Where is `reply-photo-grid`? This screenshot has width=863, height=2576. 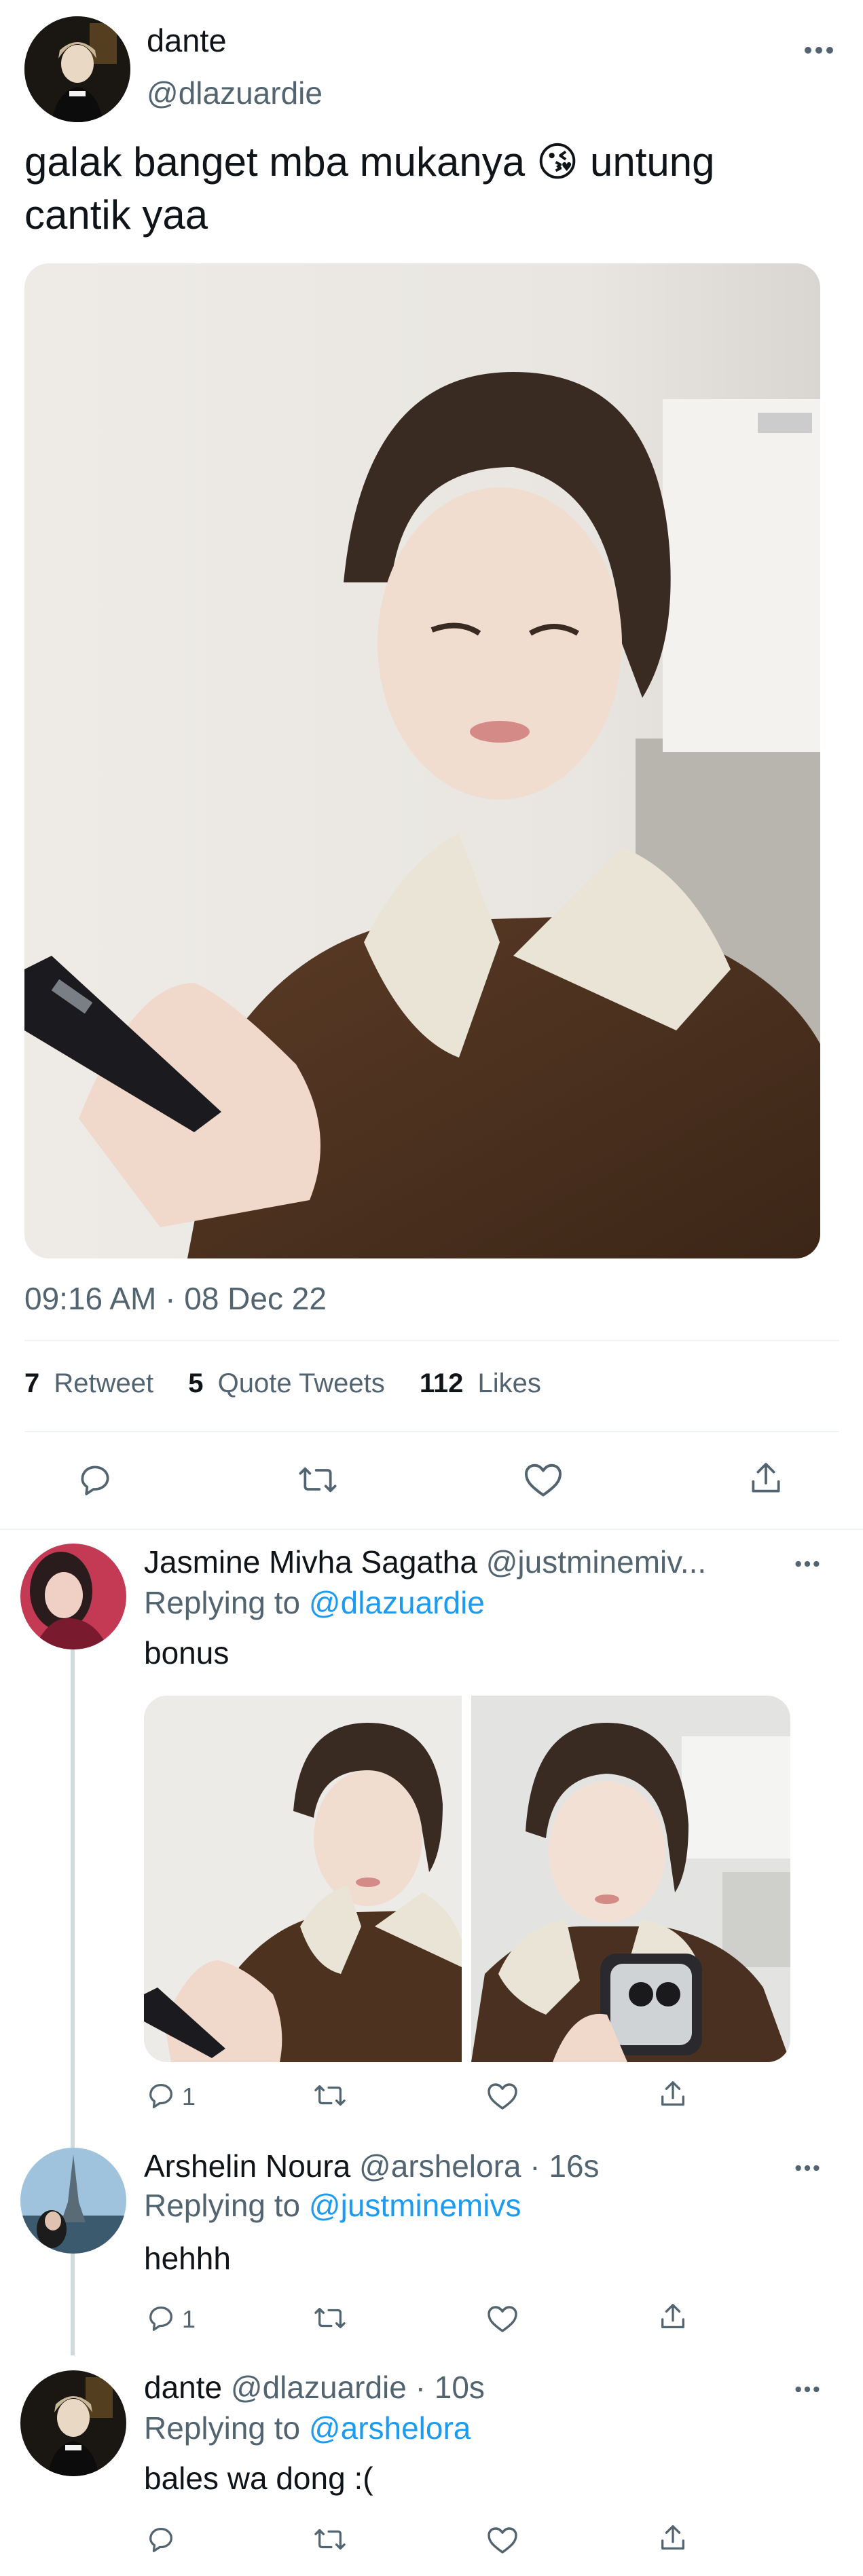 reply-photo-grid is located at coordinates (467, 1879).